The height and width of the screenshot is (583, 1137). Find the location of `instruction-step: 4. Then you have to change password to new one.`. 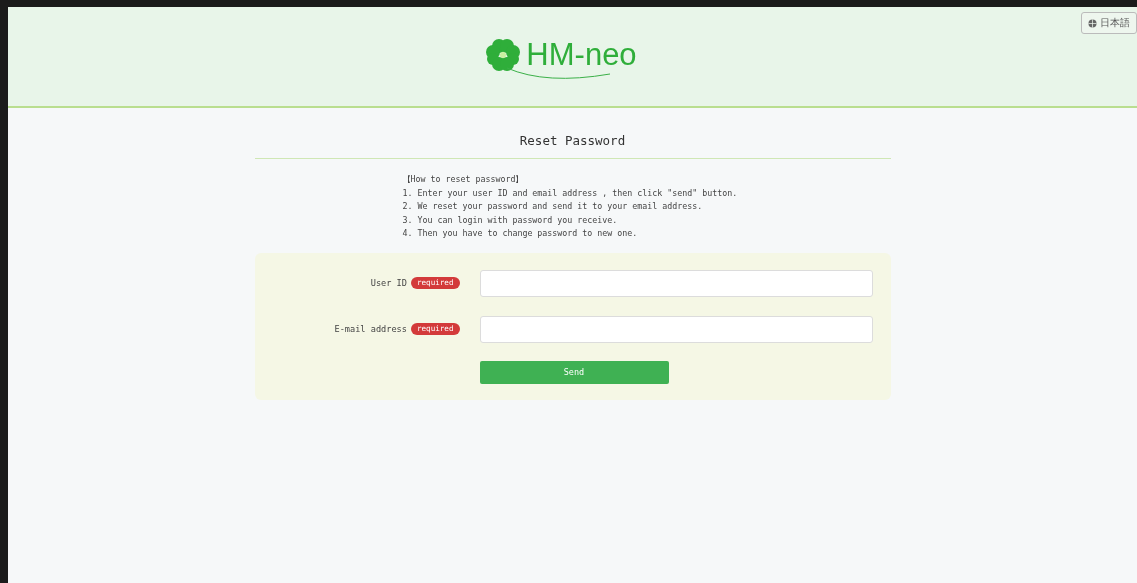

instruction-step: 4. Then you have to change password to new one. is located at coordinates (646, 234).